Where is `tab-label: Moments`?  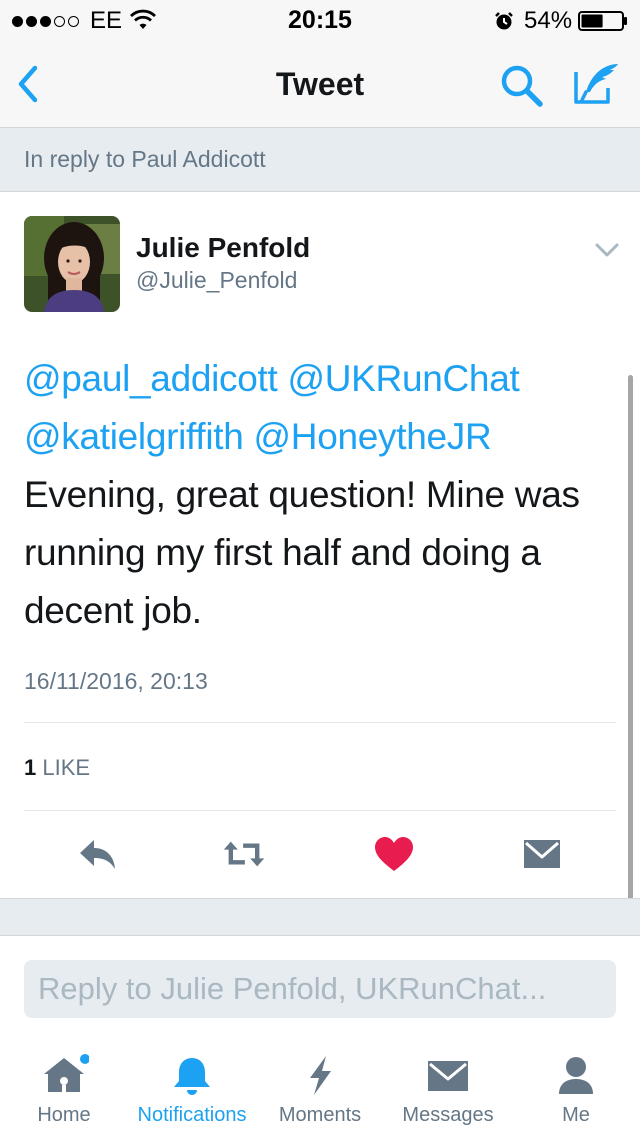
tab-label: Moments is located at coordinates (320, 1115).